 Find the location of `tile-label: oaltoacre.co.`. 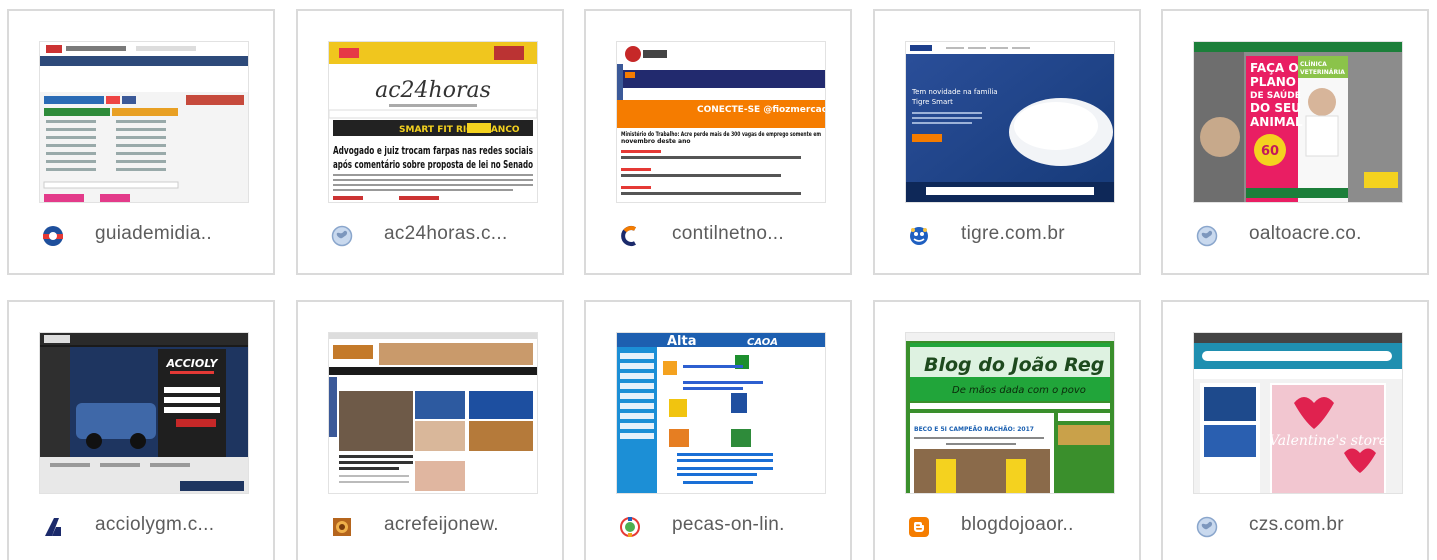

tile-label: oaltoacre.co. is located at coordinates (1305, 233).